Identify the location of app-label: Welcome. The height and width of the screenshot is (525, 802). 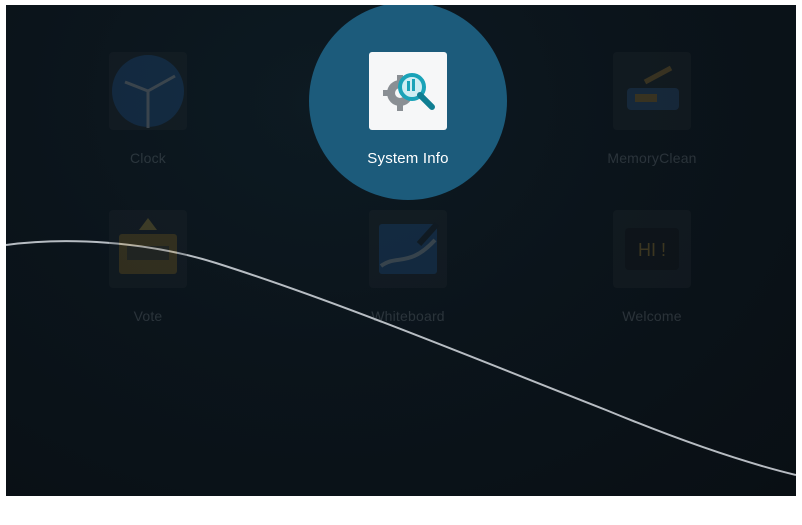
(652, 316).